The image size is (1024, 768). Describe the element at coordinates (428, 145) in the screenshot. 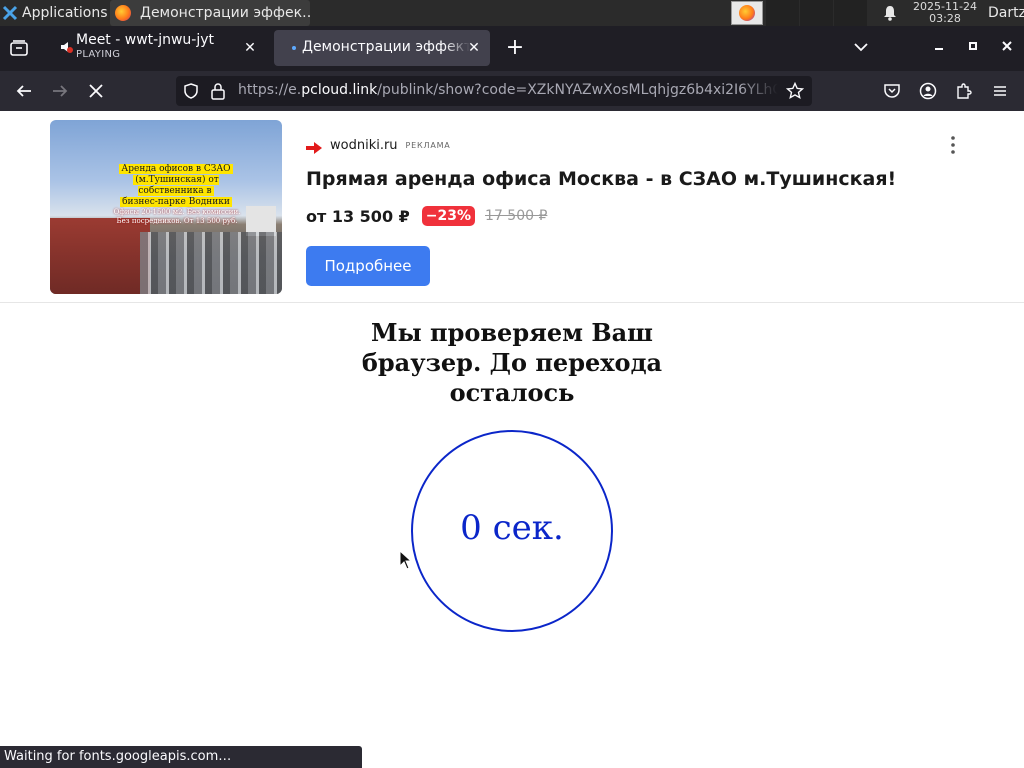

I see `ad-label: РЕКЛАМА` at that location.